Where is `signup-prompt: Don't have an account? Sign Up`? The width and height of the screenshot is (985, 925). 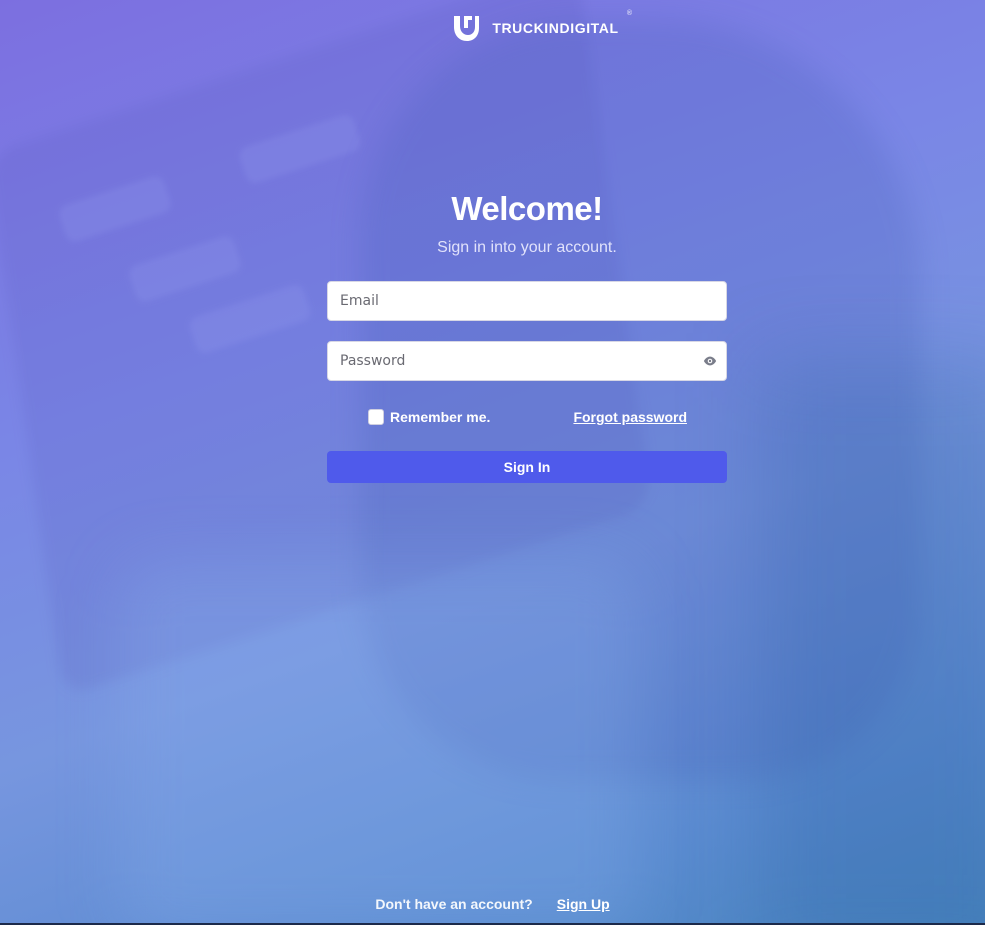 signup-prompt: Don't have an account? Sign Up is located at coordinates (492, 904).